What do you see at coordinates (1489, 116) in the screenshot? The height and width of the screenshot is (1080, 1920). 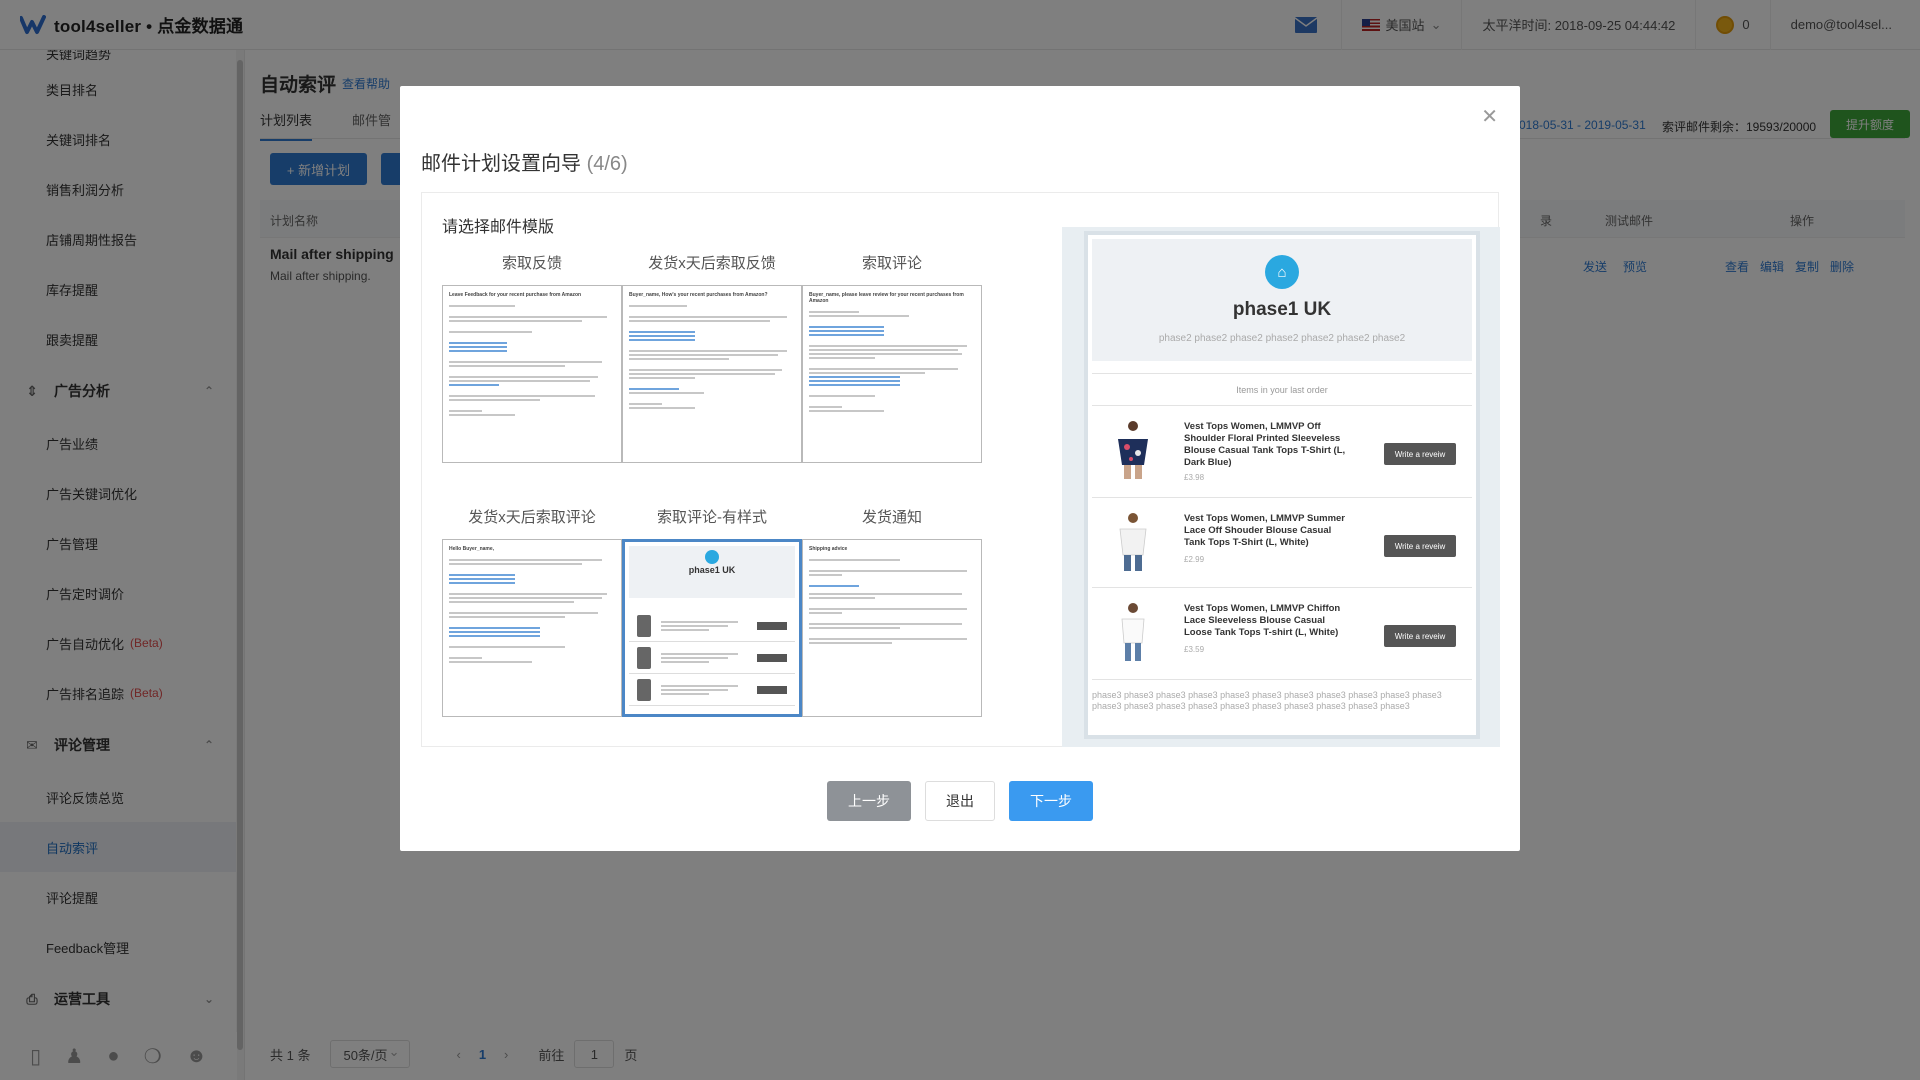 I see `close-icon: ✕` at bounding box center [1489, 116].